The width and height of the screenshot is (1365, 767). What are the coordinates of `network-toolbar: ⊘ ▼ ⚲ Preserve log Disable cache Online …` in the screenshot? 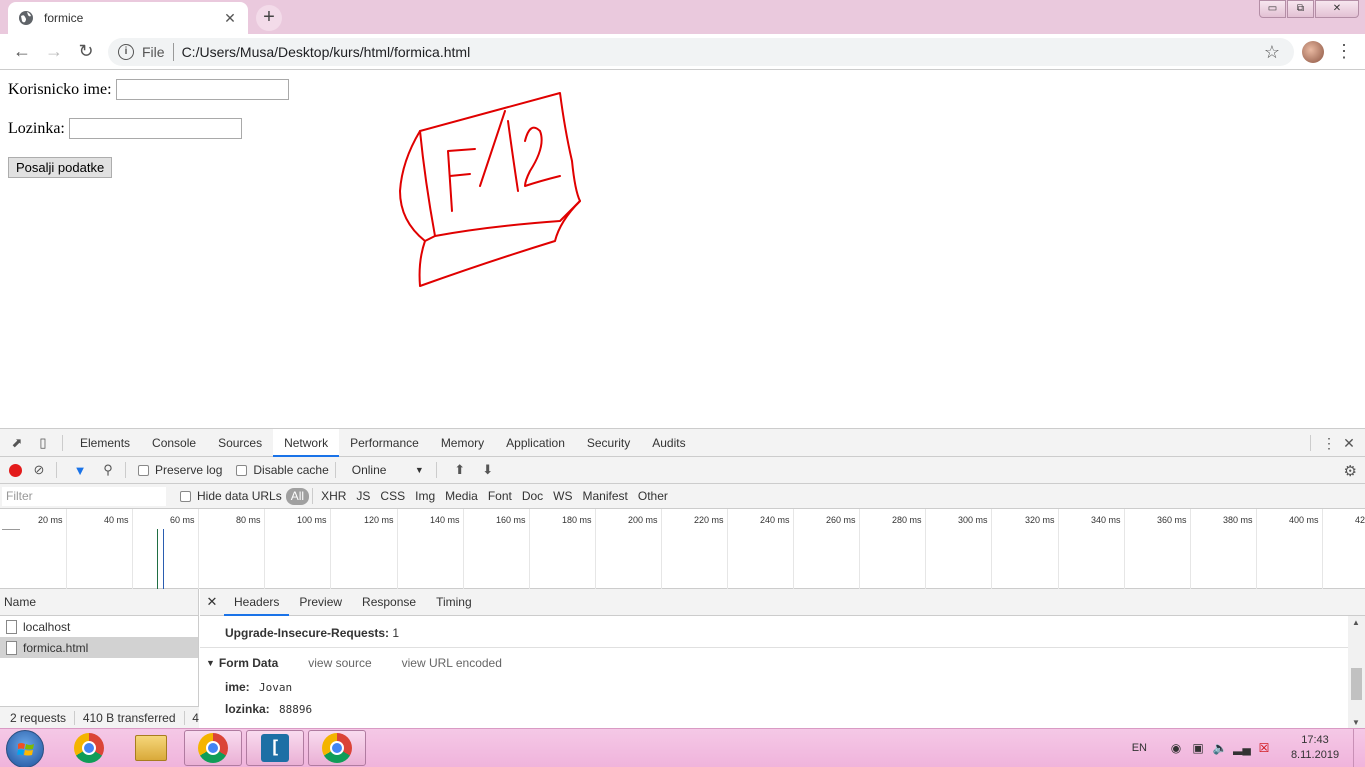 It's located at (682, 470).